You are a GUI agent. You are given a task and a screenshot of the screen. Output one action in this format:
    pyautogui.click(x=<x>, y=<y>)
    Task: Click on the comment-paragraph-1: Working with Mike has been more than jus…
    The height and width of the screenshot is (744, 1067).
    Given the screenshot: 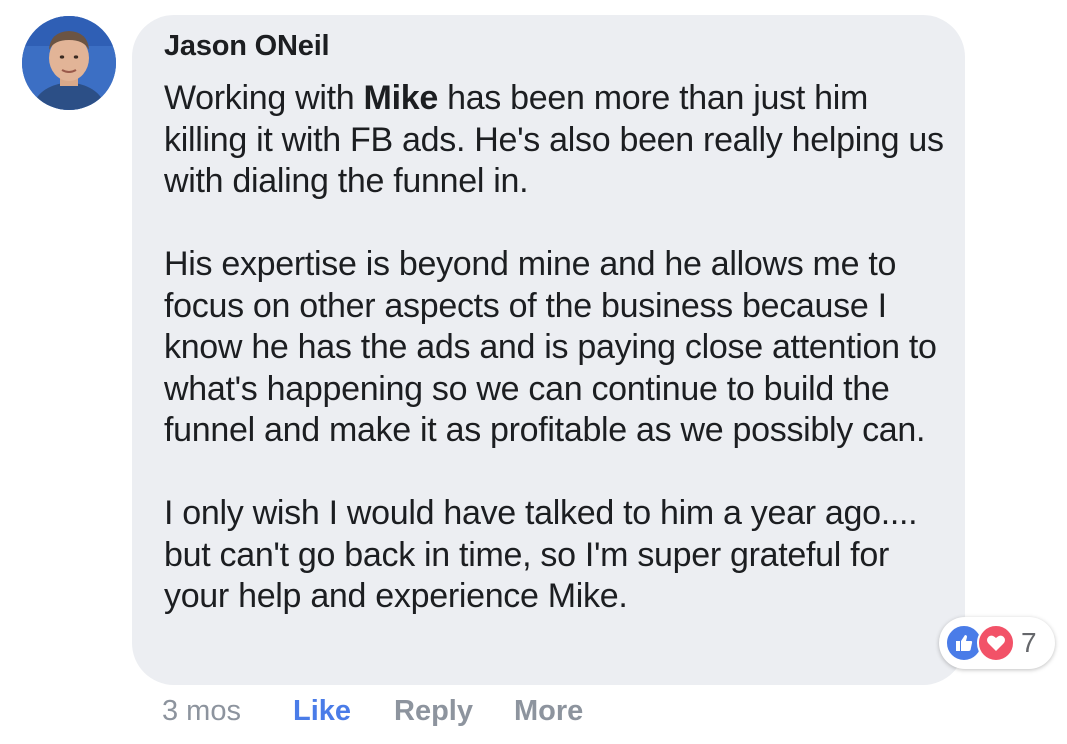 What is the action you would take?
    pyautogui.click(x=559, y=140)
    